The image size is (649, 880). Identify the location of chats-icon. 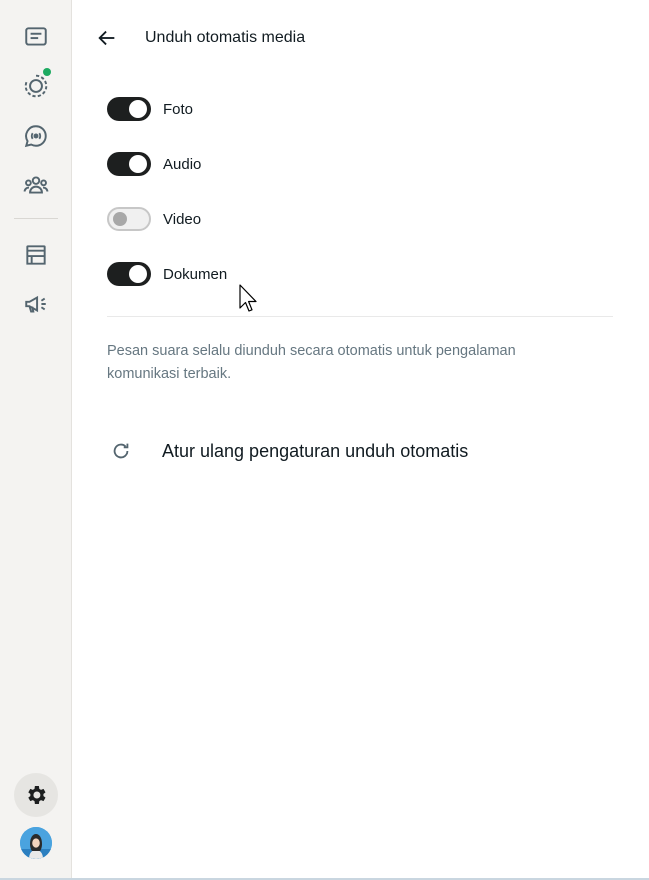
(36, 36).